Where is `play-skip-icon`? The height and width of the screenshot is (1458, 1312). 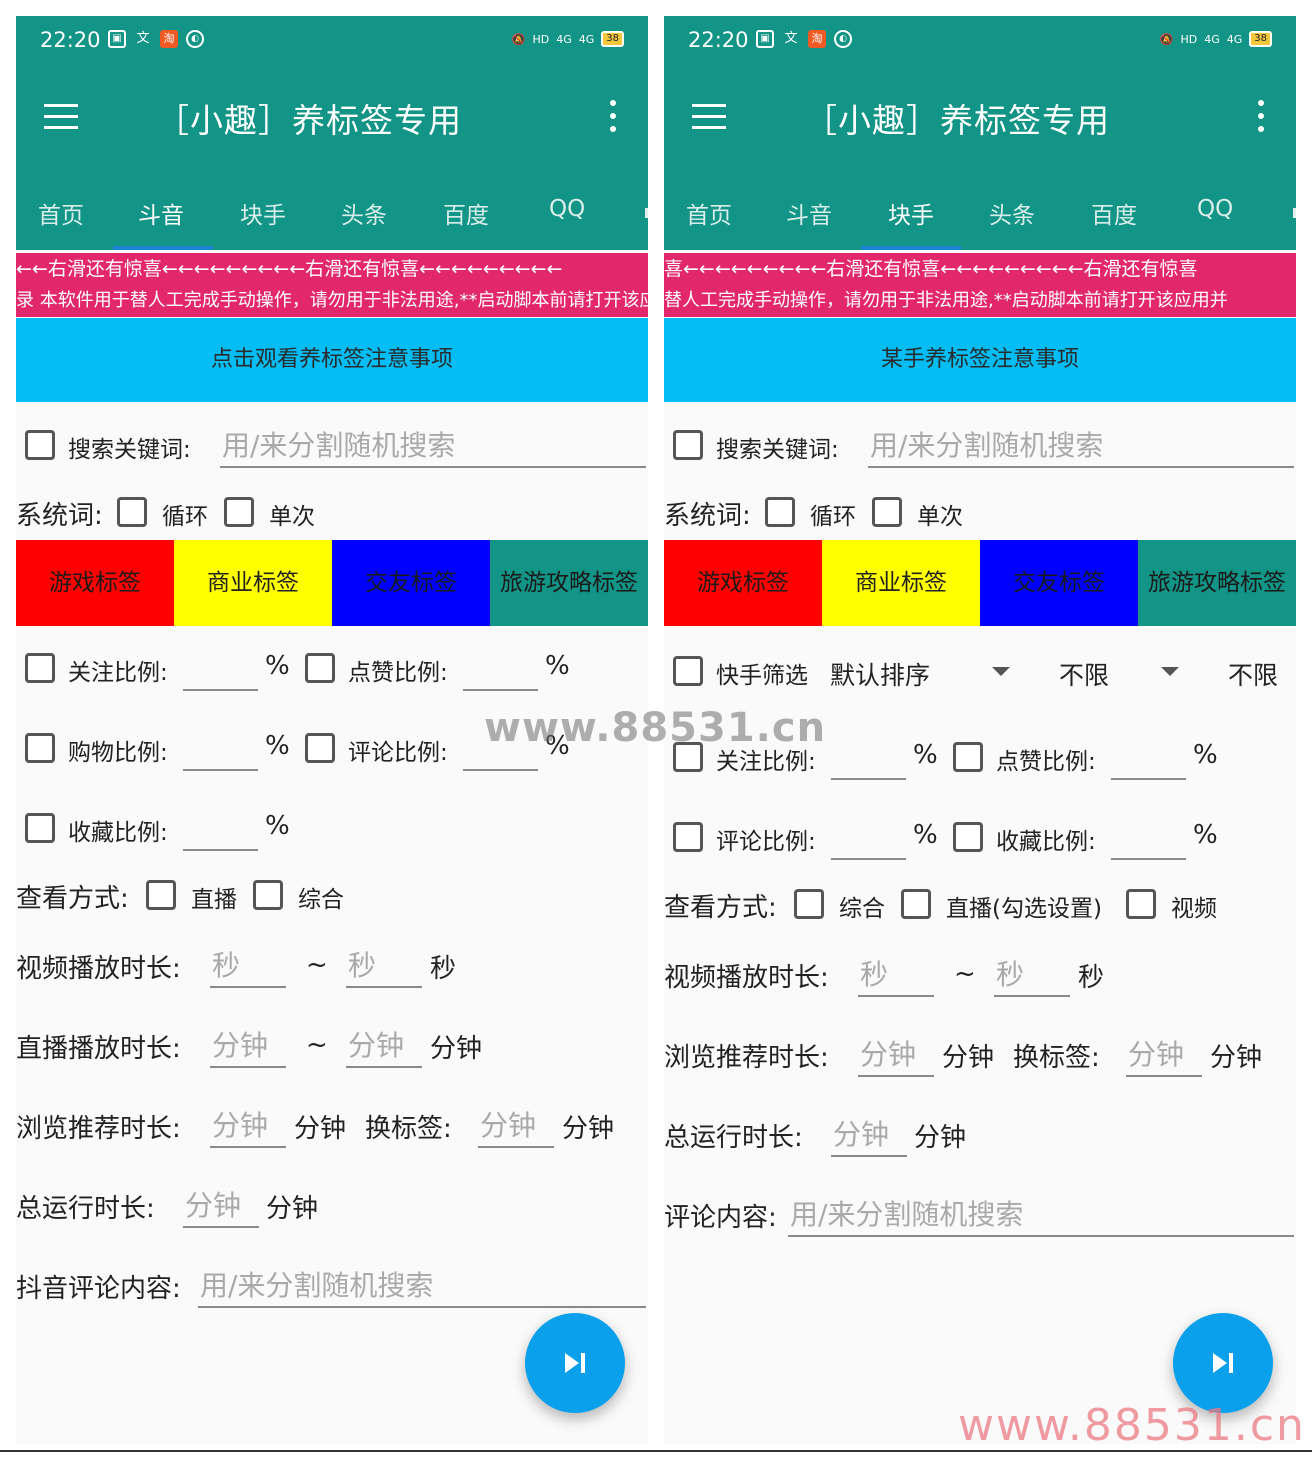
play-skip-icon is located at coordinates (575, 1363).